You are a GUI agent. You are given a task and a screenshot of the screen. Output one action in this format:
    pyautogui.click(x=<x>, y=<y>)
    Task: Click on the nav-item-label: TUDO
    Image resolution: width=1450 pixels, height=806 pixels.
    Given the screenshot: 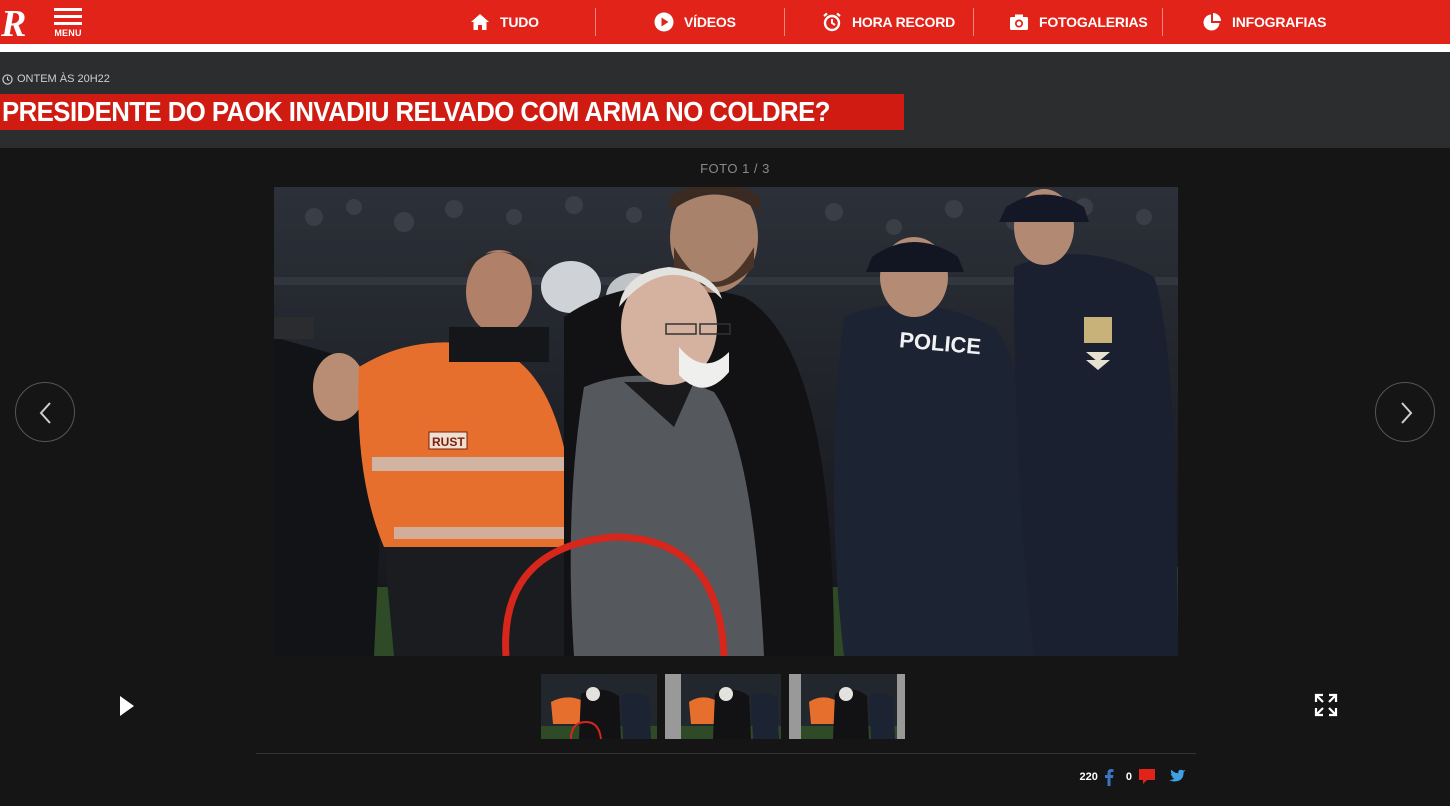 What is the action you would take?
    pyautogui.click(x=519, y=22)
    